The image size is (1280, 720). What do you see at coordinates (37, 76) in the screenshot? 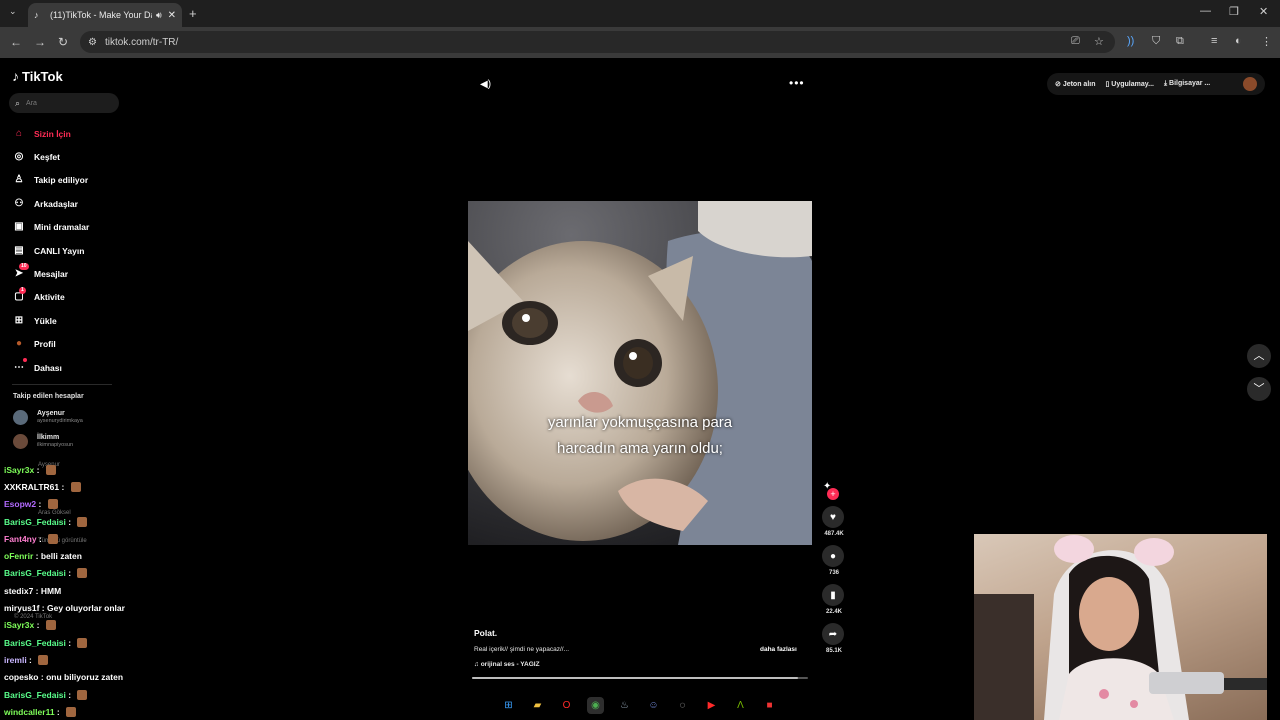
I see `tiktok-logo: ♪ TikTok` at bounding box center [37, 76].